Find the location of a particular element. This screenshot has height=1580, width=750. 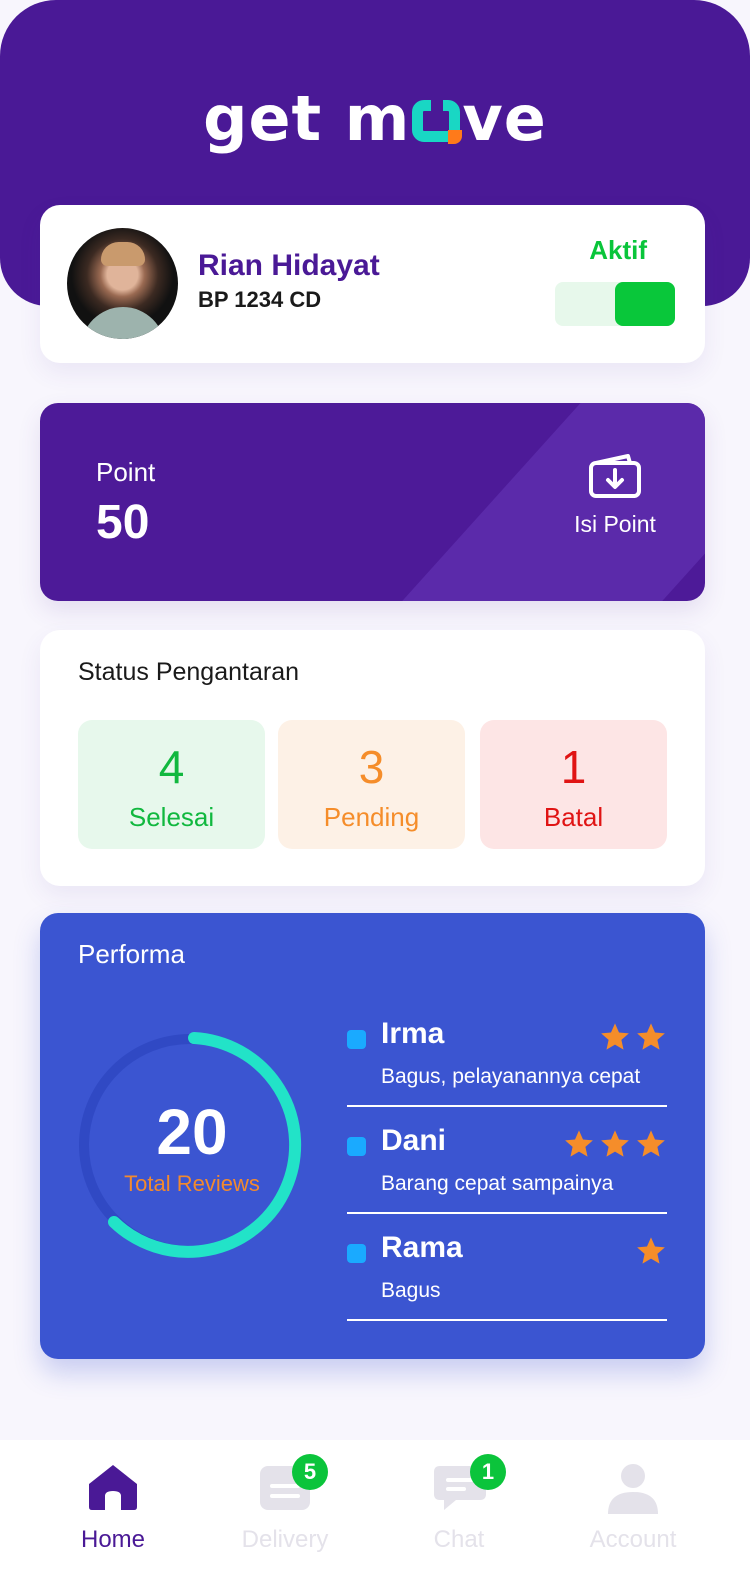

review-comment: Bagus is located at coordinates (411, 1290).